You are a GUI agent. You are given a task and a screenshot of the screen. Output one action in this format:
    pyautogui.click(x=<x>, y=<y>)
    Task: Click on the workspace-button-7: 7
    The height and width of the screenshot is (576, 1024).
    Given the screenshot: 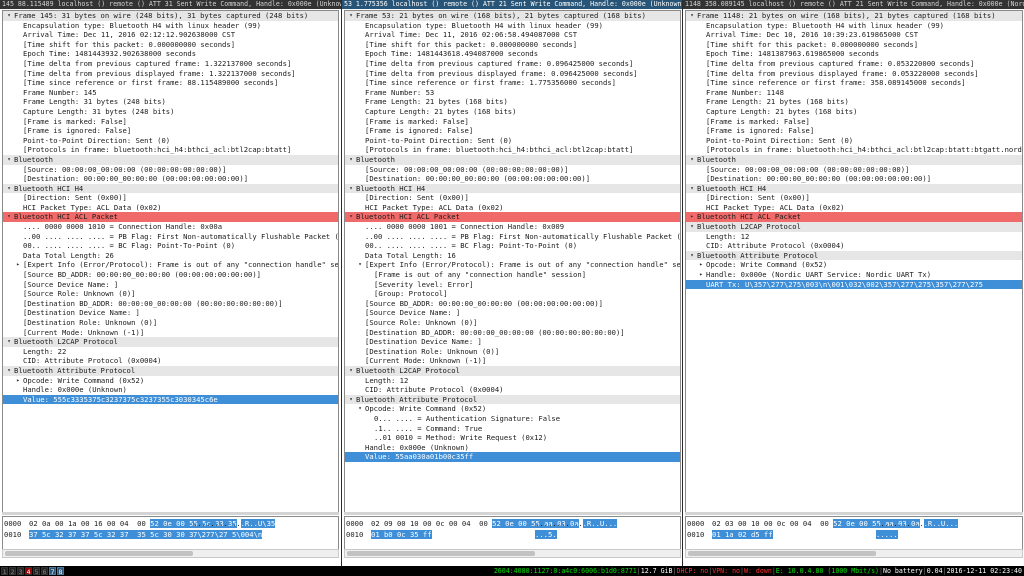 What is the action you would take?
    pyautogui.click(x=52, y=571)
    